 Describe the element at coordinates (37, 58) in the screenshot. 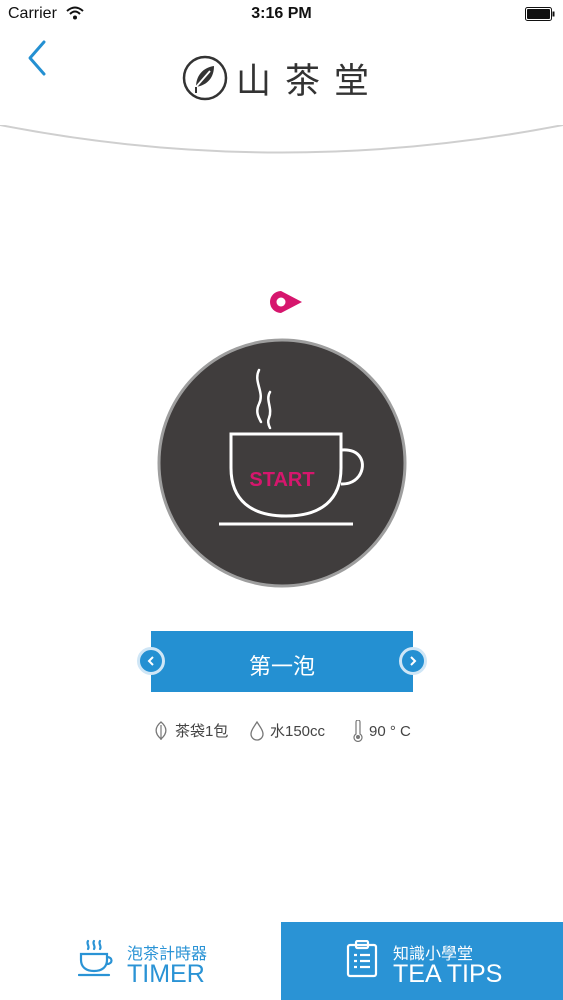

I see `back-button` at that location.